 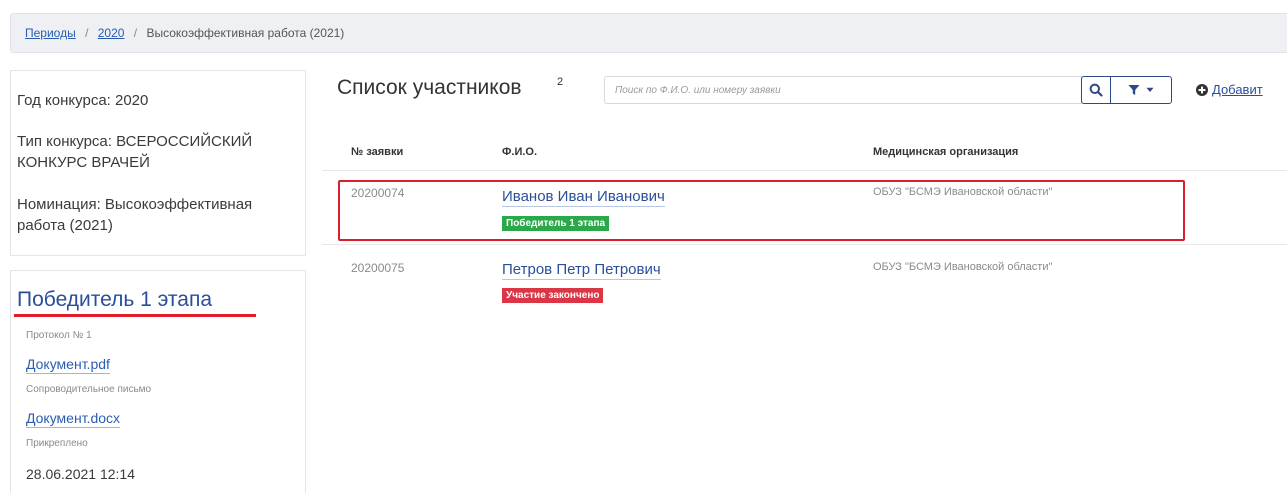 What do you see at coordinates (1134, 90) in the screenshot?
I see `filter-icon` at bounding box center [1134, 90].